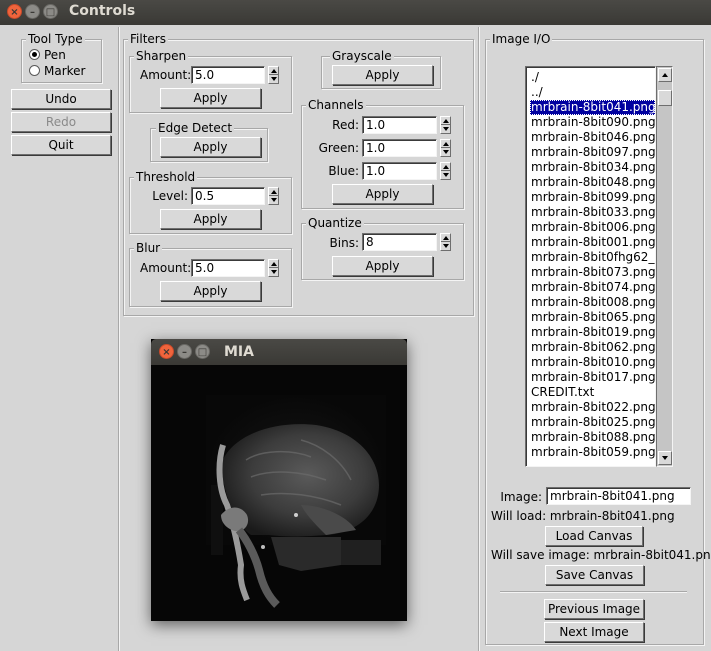  Describe the element at coordinates (592, 422) in the screenshot. I see `file-list-item: mrbrain-8bit025.png` at that location.